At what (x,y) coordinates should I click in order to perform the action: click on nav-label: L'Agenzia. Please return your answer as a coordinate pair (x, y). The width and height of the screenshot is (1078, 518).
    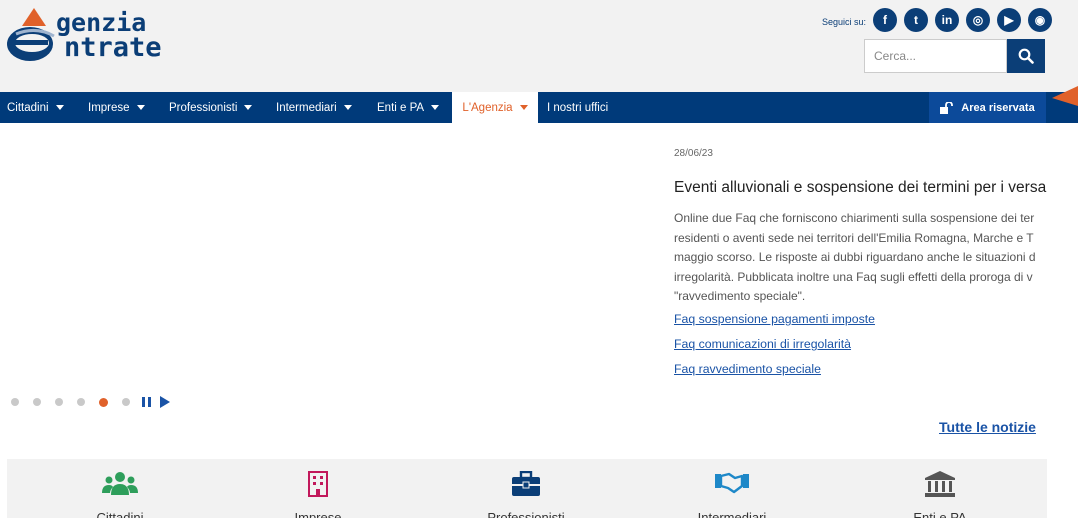
    Looking at the image, I should click on (487, 107).